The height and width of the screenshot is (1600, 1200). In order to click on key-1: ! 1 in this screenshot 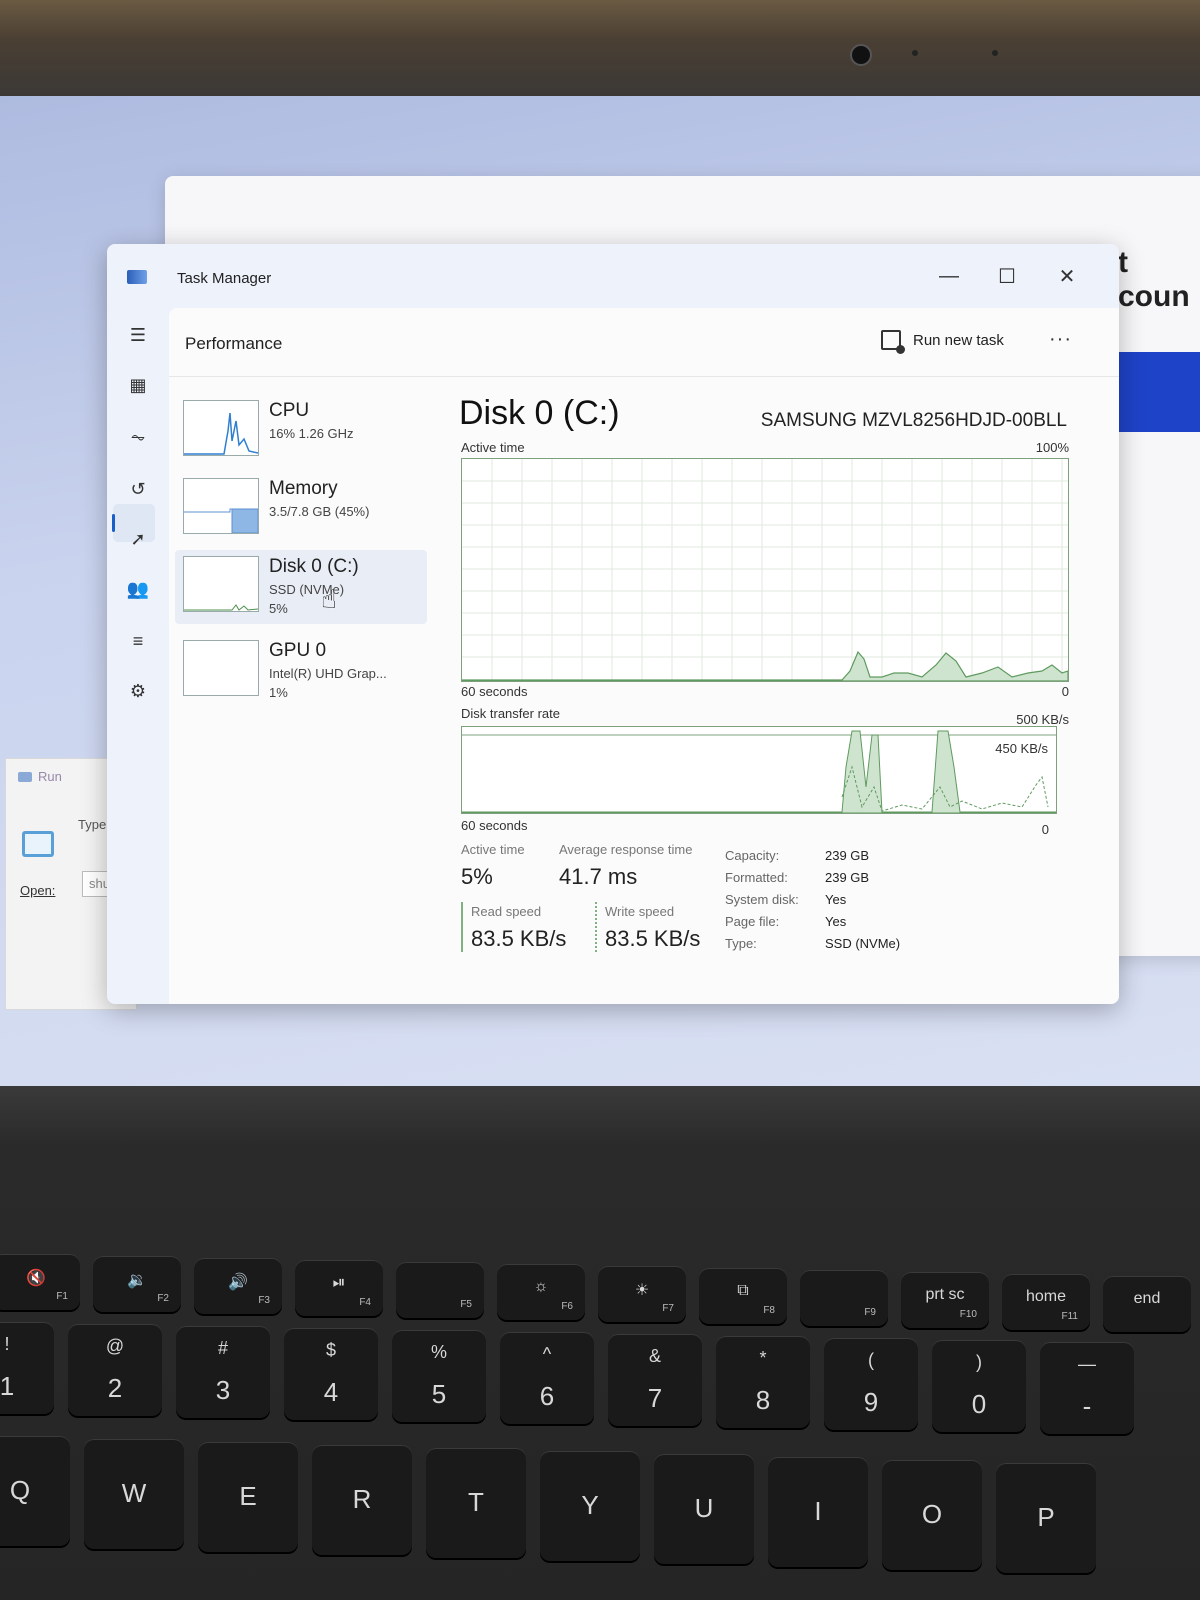, I will do `click(27, 1368)`.